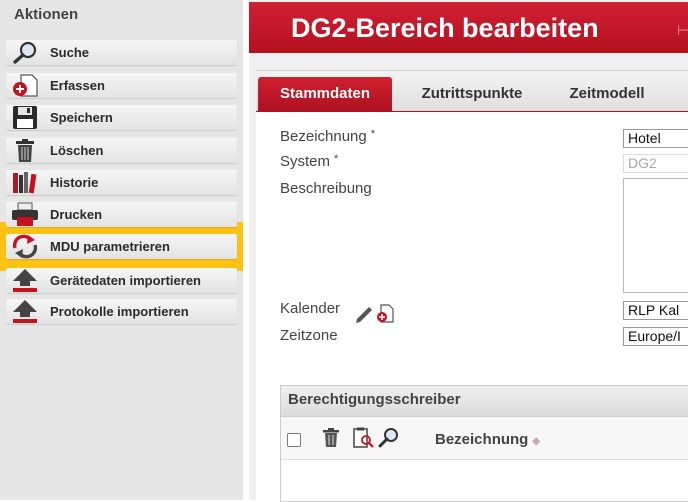 This screenshot has height=502, width=688. What do you see at coordinates (110, 246) in the screenshot?
I see `sidebar-item-label: MDU parametrieren` at bounding box center [110, 246].